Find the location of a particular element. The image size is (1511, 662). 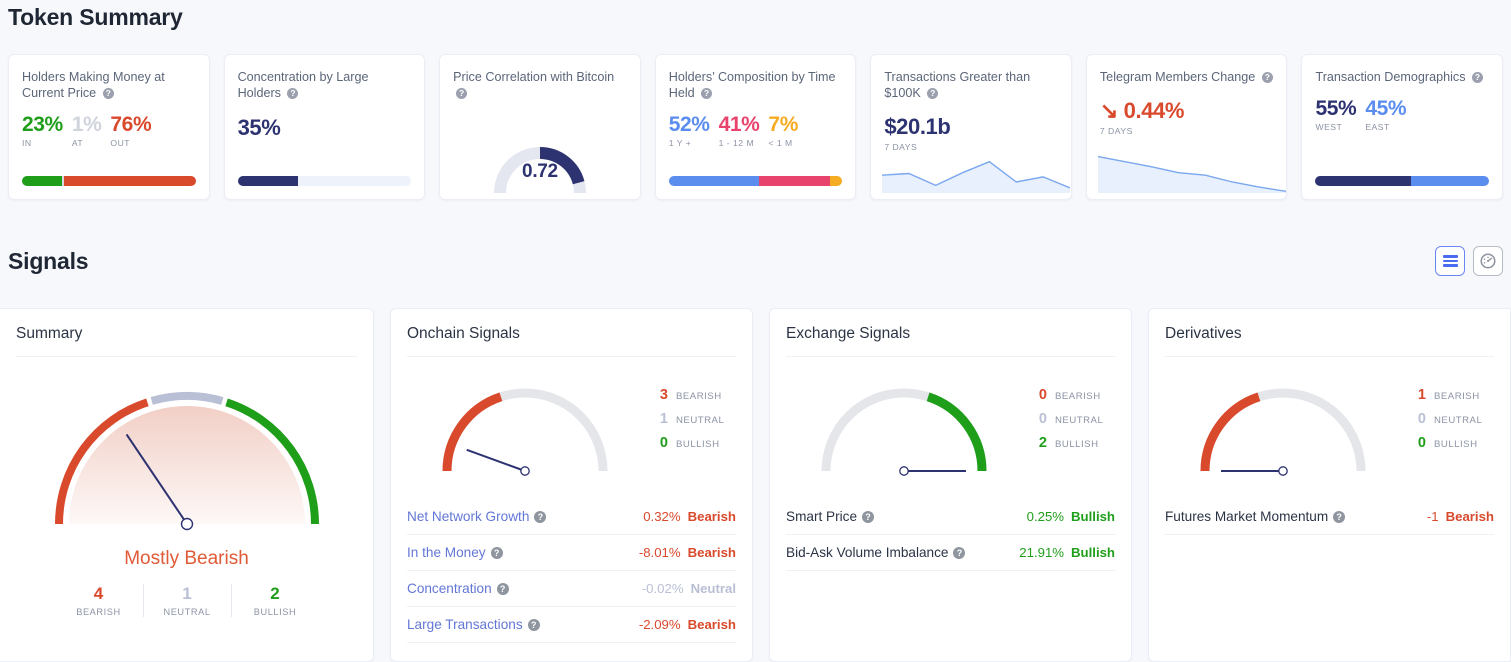

signal-counts: 3 BEARISH 1 NEUTRAL 0 BULLISH is located at coordinates (689, 423).